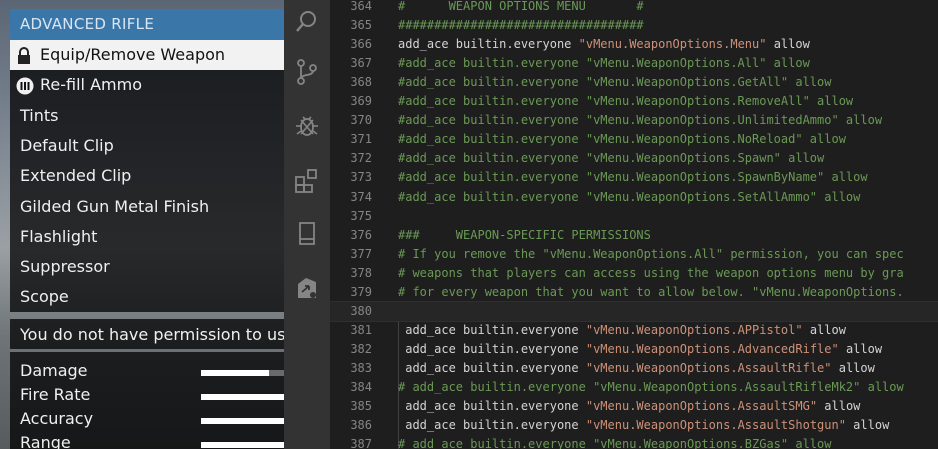 The image size is (938, 449). Describe the element at coordinates (307, 127) in the screenshot. I see `debug-icon` at that location.